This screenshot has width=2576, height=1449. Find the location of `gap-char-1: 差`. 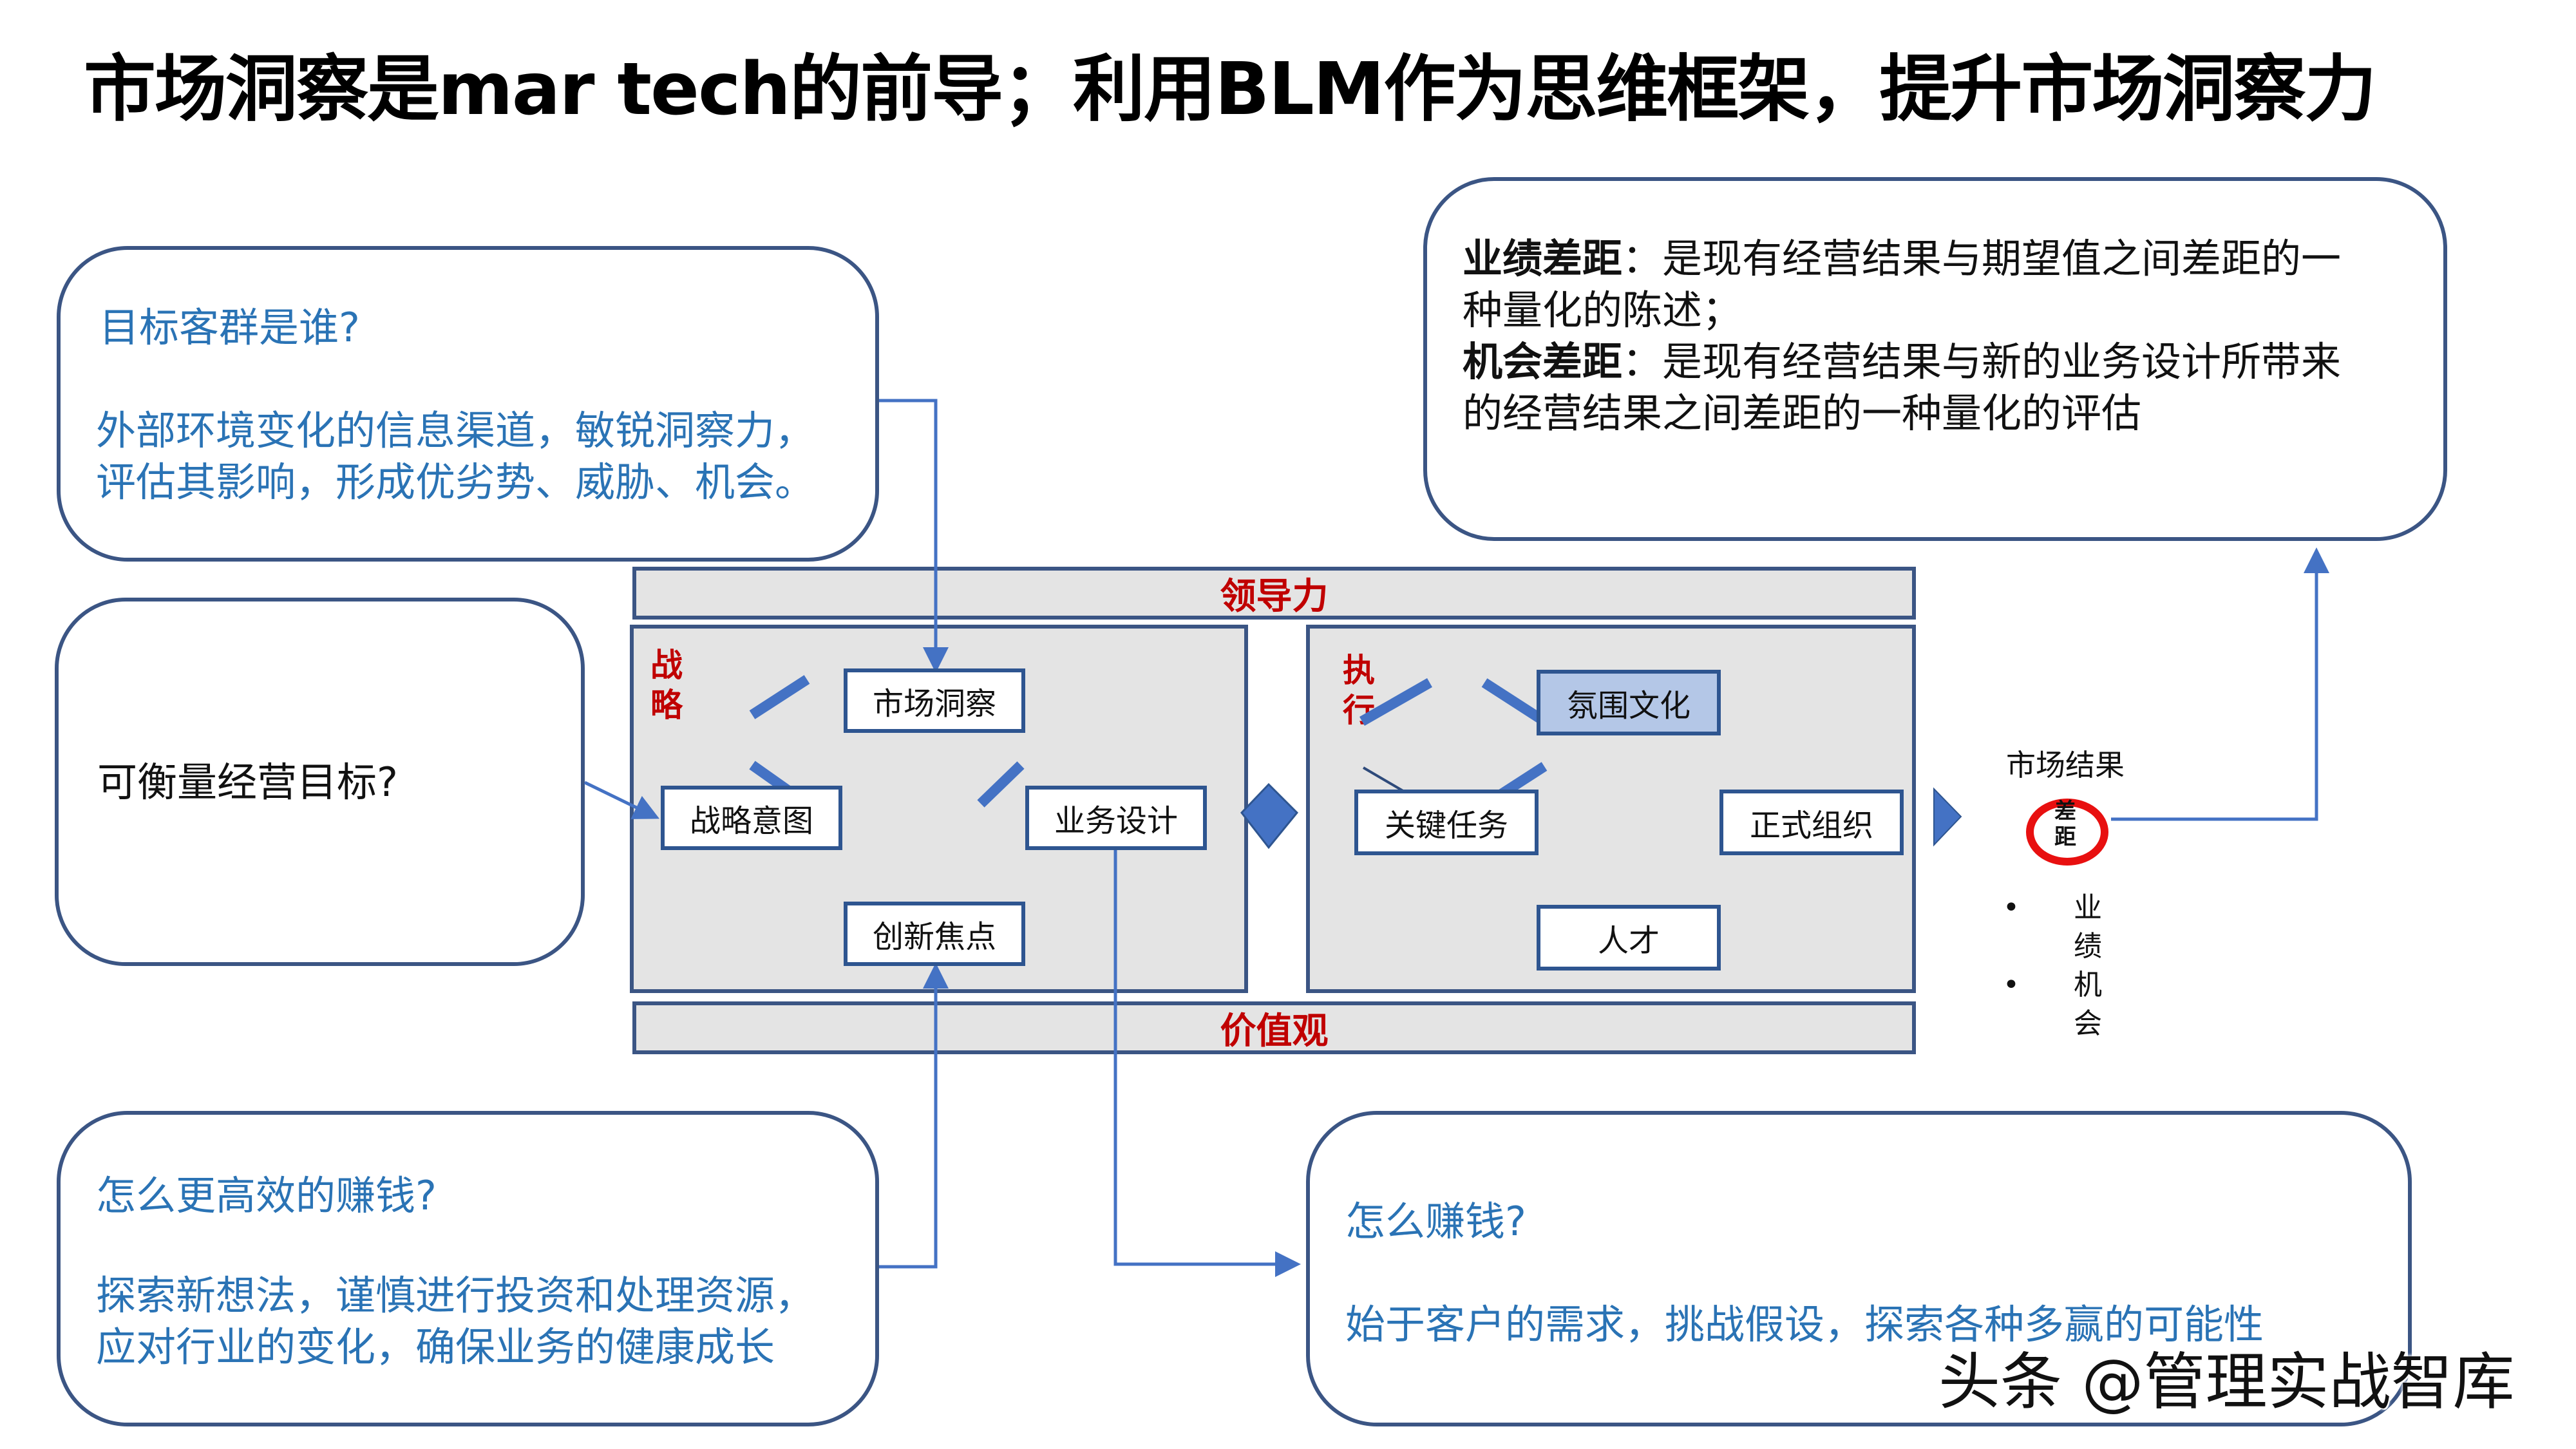

gap-char-1: 差 is located at coordinates (2065, 812).